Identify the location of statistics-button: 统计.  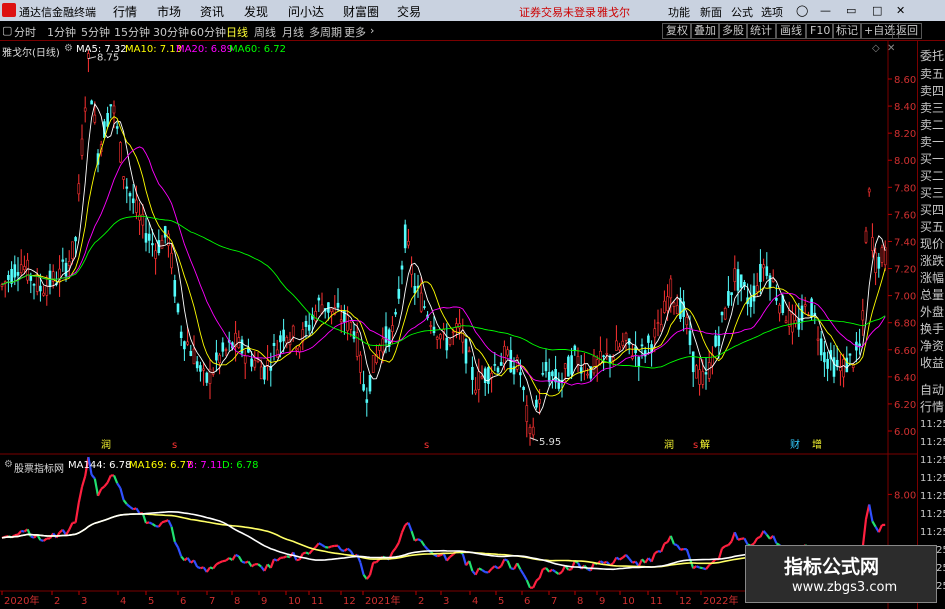
(761, 31).